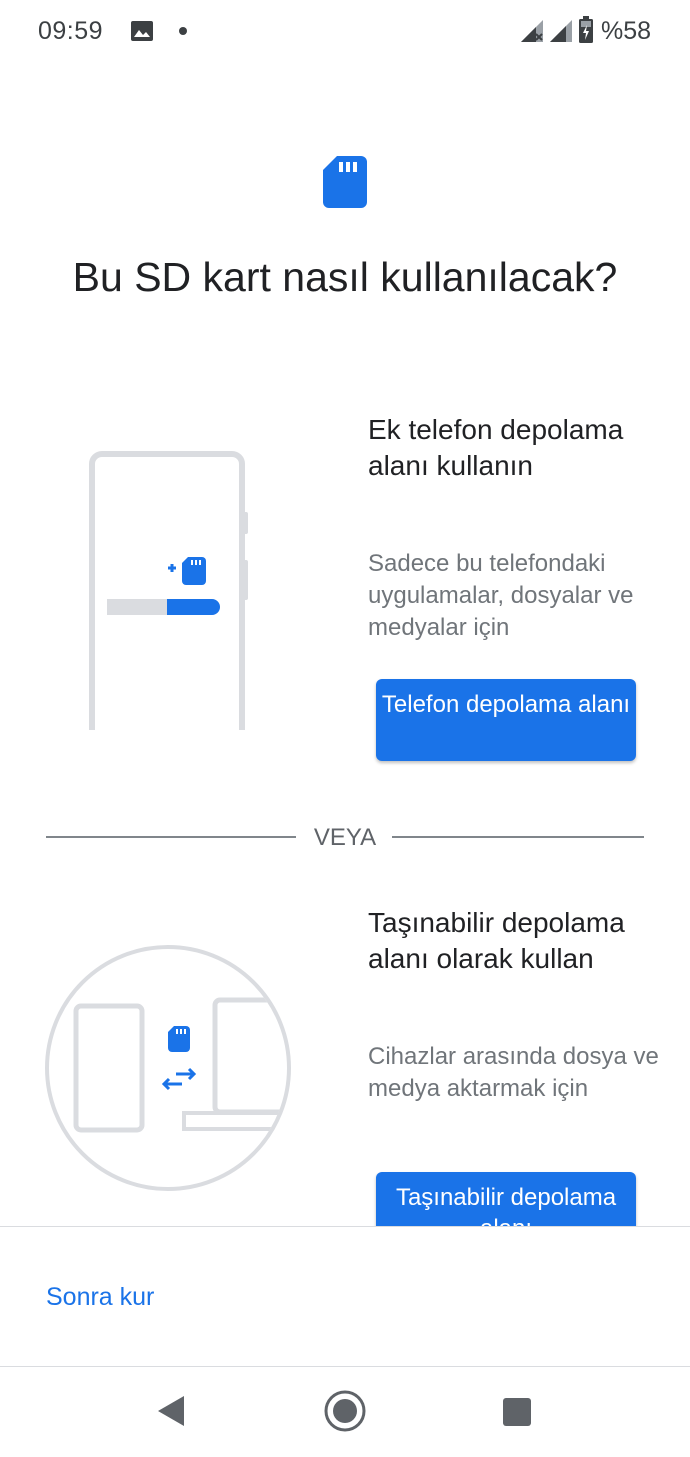  What do you see at coordinates (168, 590) in the screenshot?
I see `phone-storage-illustration` at bounding box center [168, 590].